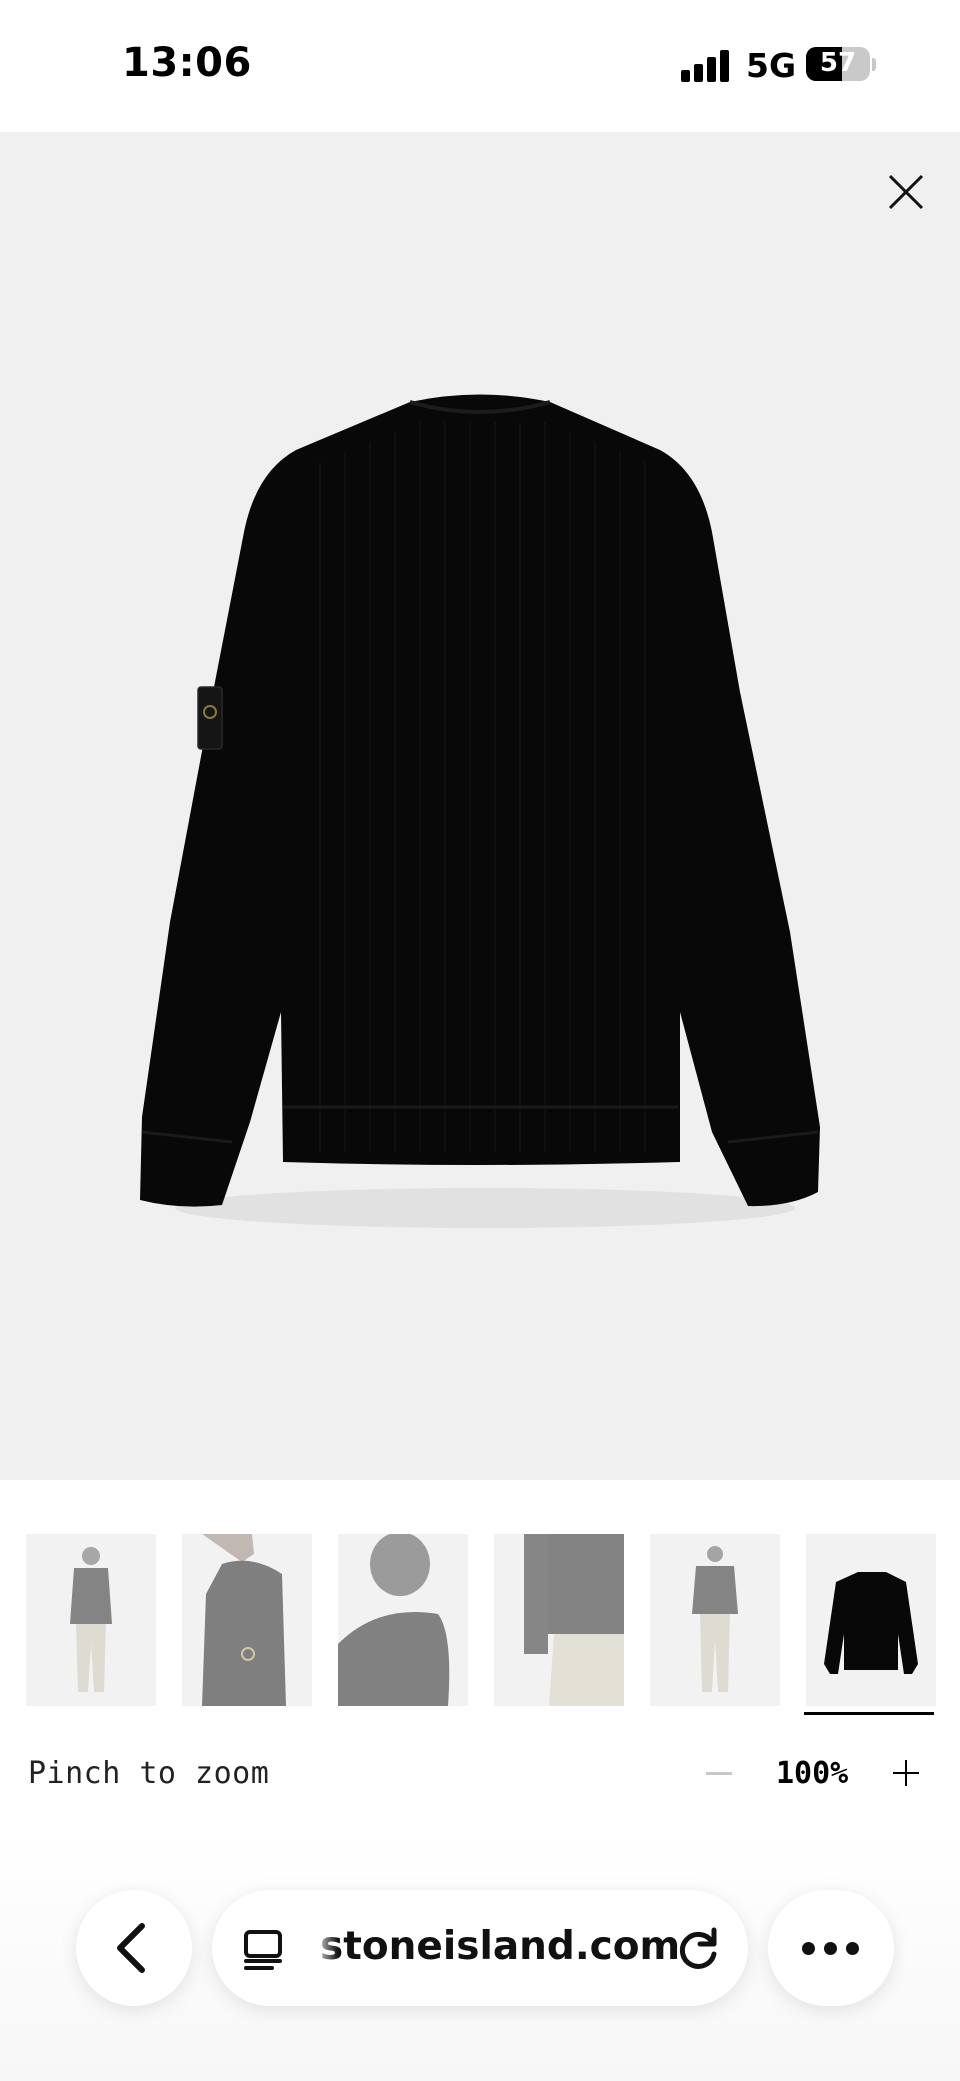  What do you see at coordinates (480, 1775) in the screenshot?
I see `zoom-controls: Pinch to zoom 100%` at bounding box center [480, 1775].